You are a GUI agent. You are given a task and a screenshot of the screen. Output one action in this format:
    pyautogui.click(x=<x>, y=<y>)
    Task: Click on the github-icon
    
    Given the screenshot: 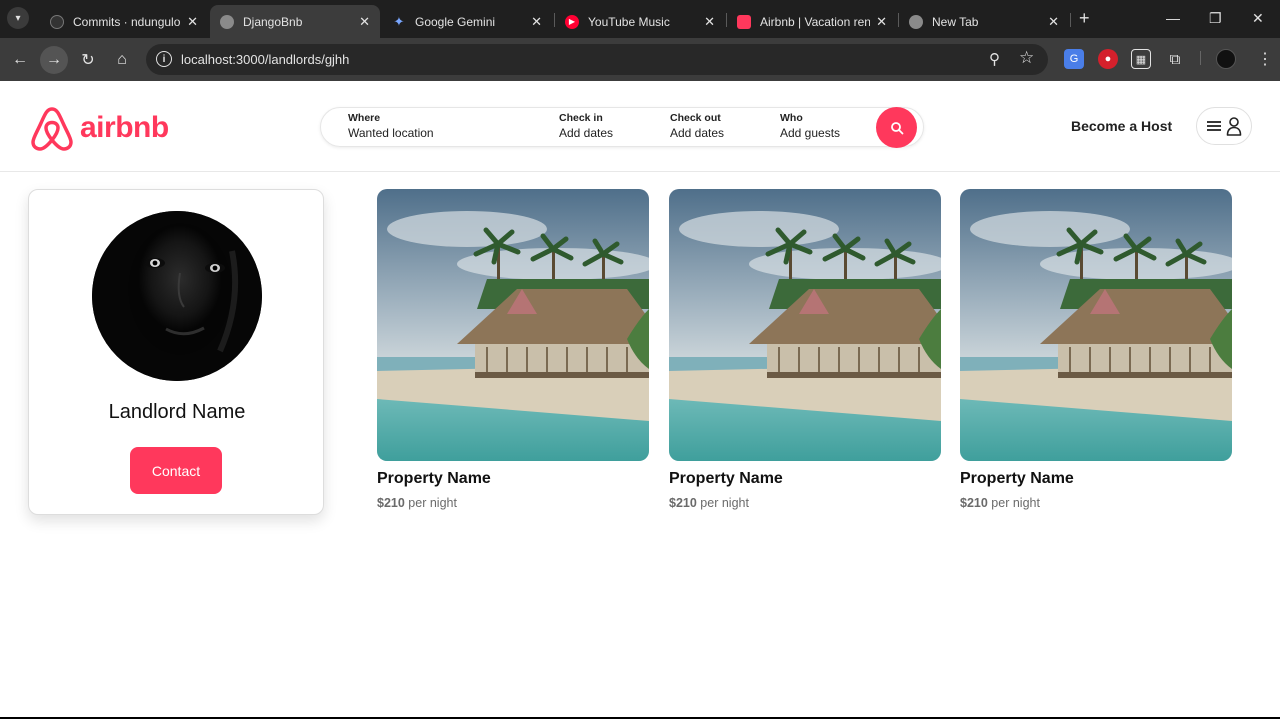 What is the action you would take?
    pyautogui.click(x=57, y=21)
    